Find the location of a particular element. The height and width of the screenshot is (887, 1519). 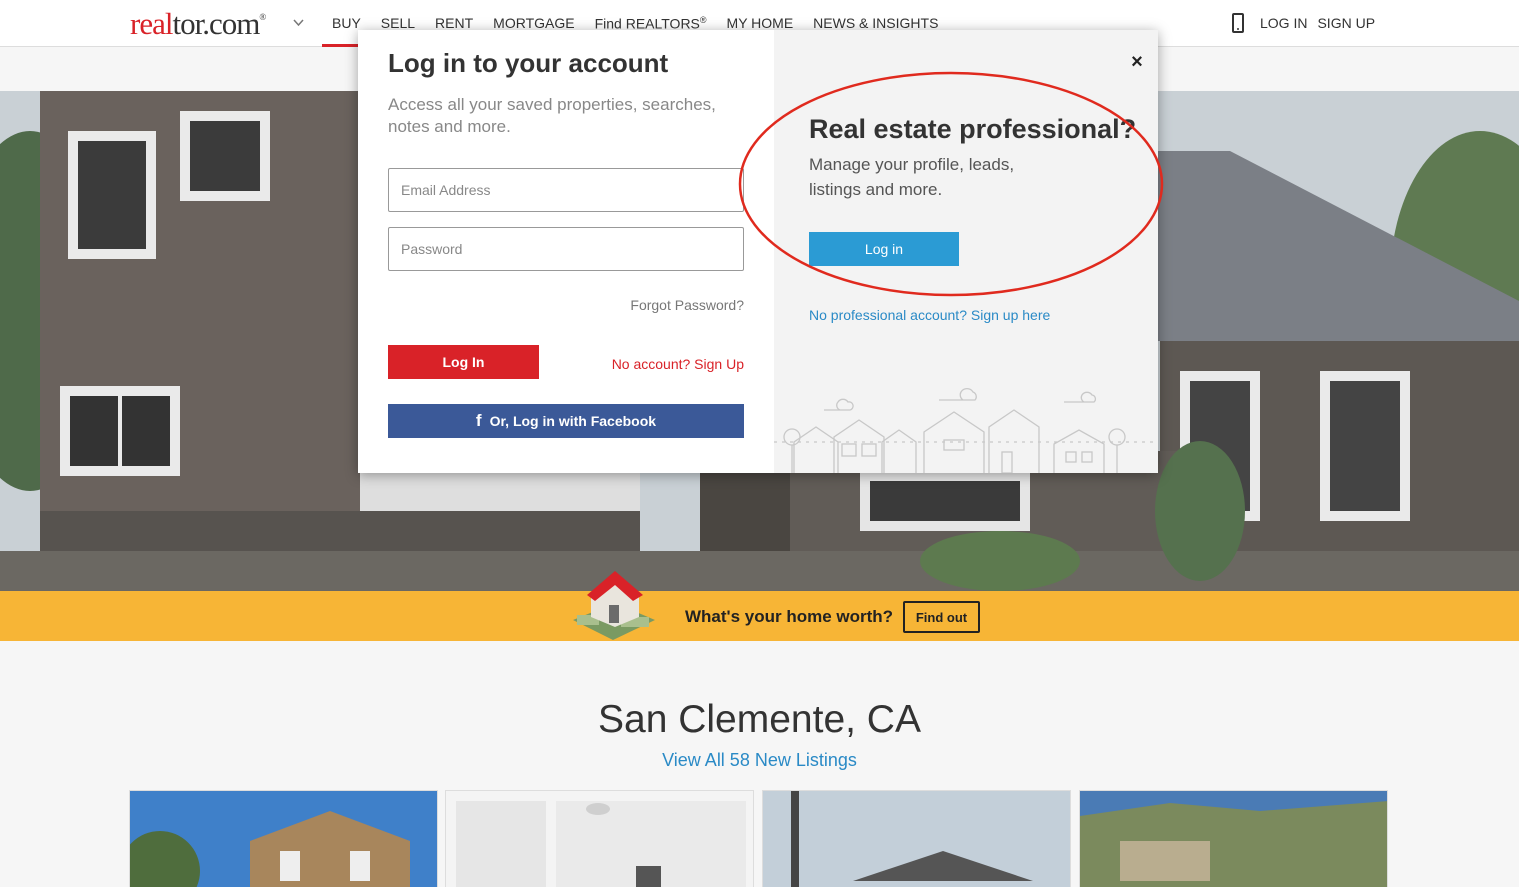

close-icon: × is located at coordinates (1137, 62).